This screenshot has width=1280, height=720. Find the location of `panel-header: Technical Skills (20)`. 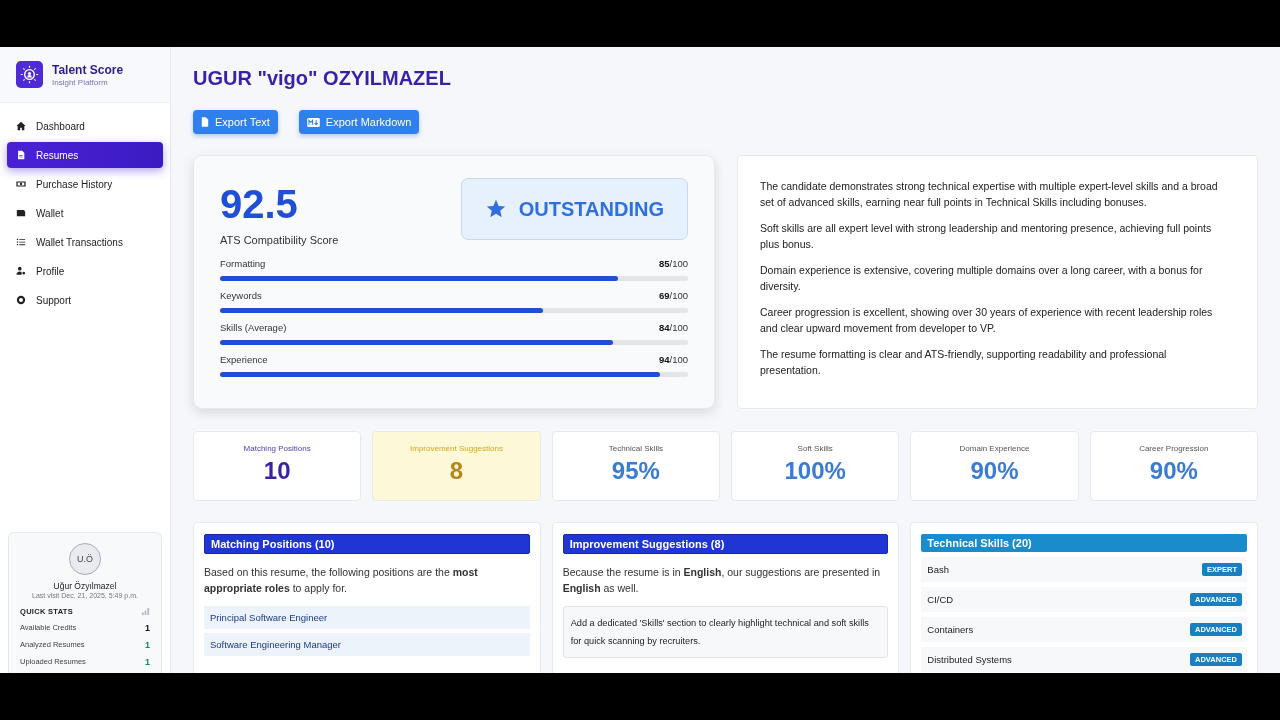

panel-header: Technical Skills (20) is located at coordinates (1084, 543).